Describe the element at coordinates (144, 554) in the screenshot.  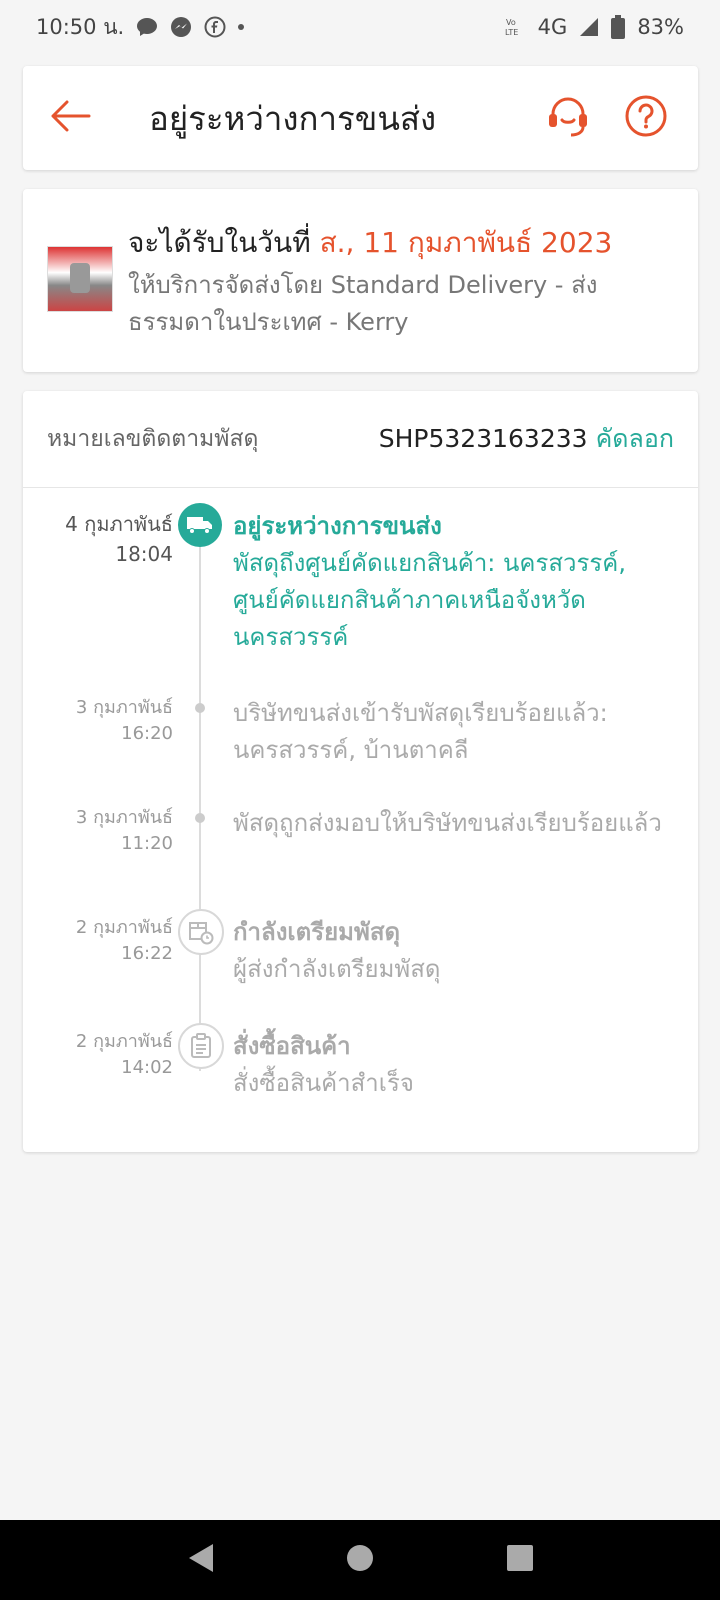
I see `event-time: 18:04` at that location.